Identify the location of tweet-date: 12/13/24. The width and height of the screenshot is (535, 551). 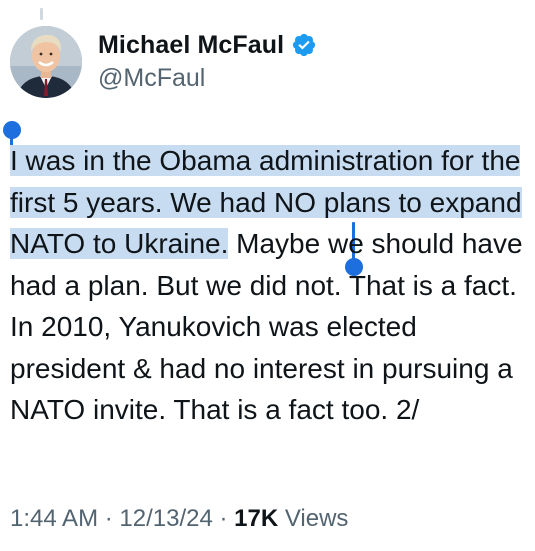
(165, 518).